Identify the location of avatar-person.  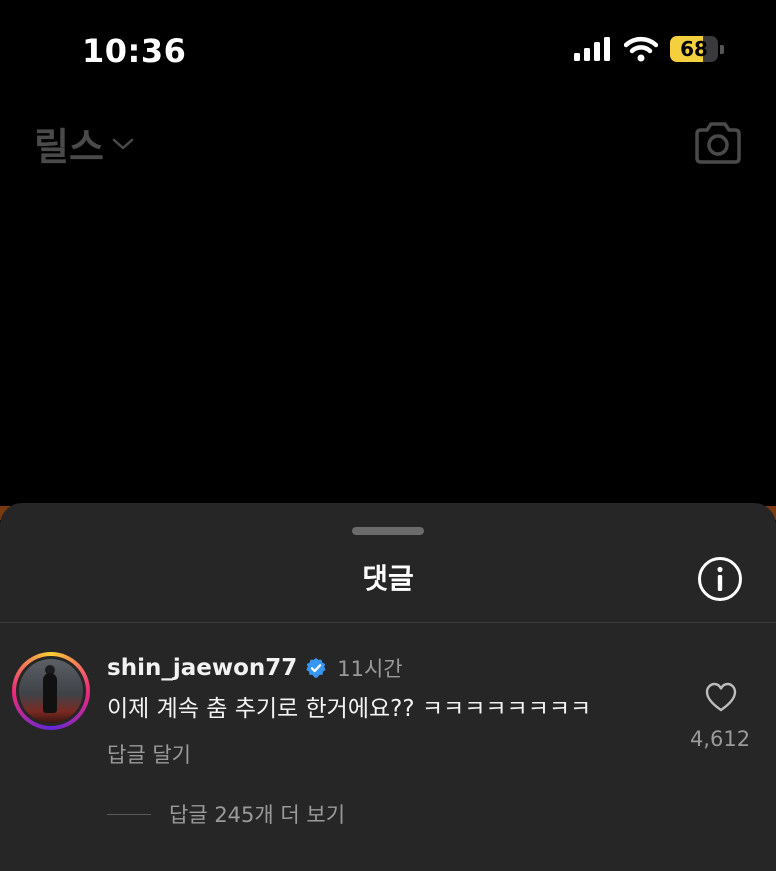
(50, 693).